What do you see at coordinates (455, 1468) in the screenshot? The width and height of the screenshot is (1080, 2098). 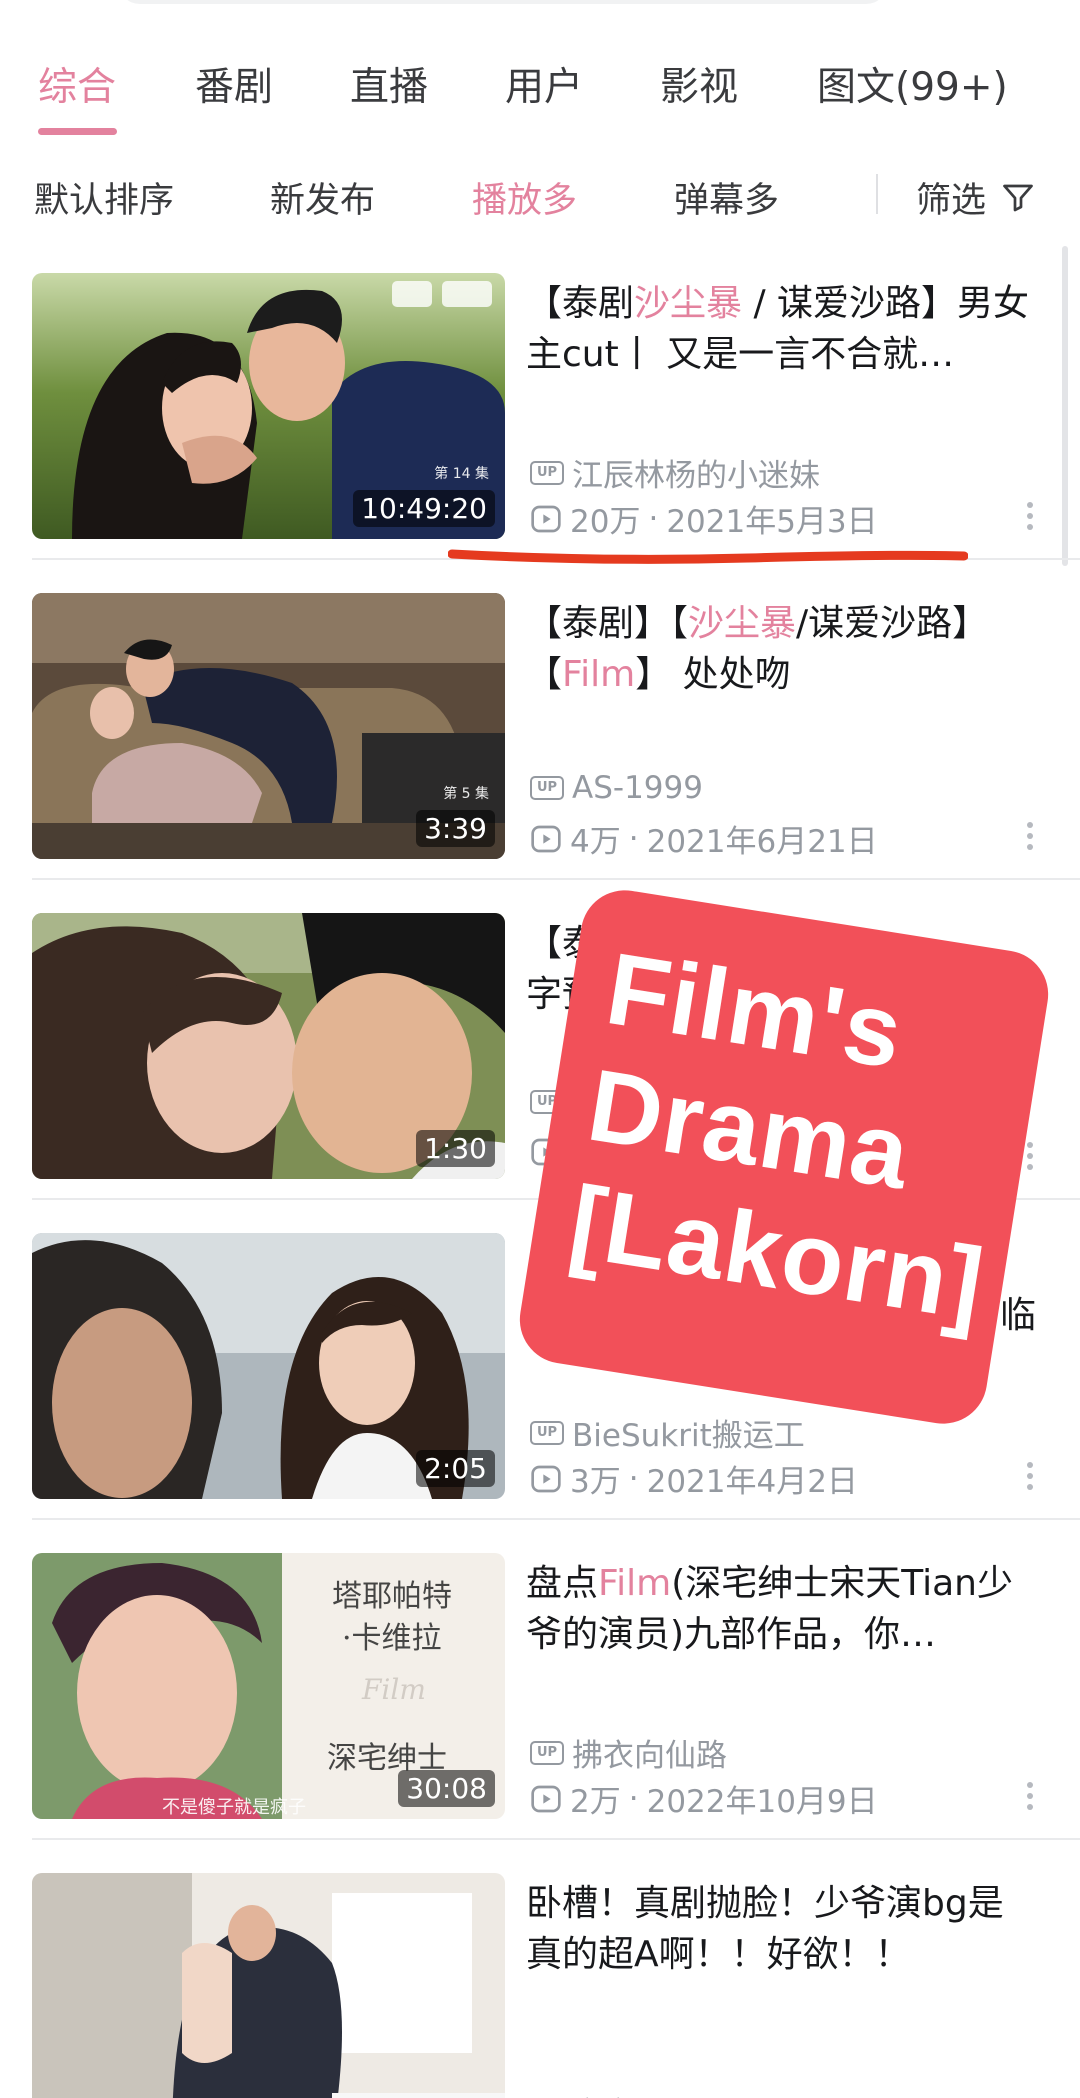 I see `duration-badge: 2:05` at bounding box center [455, 1468].